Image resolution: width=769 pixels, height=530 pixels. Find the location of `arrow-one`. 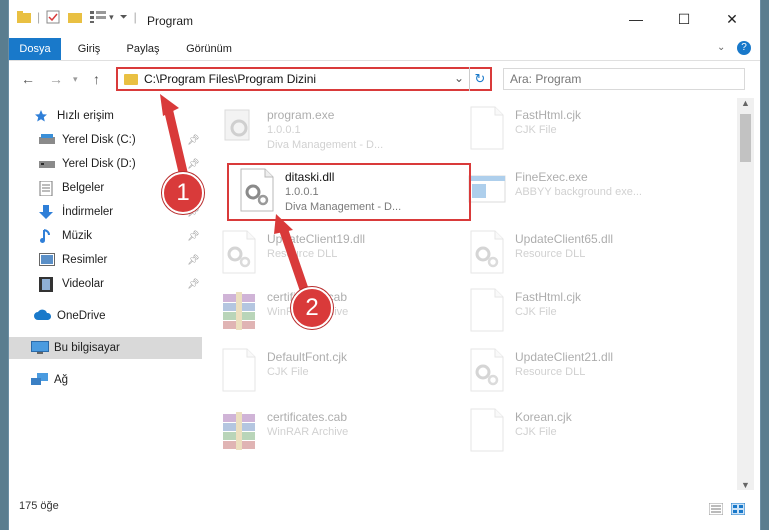

arrow-one is located at coordinates (175, 140).